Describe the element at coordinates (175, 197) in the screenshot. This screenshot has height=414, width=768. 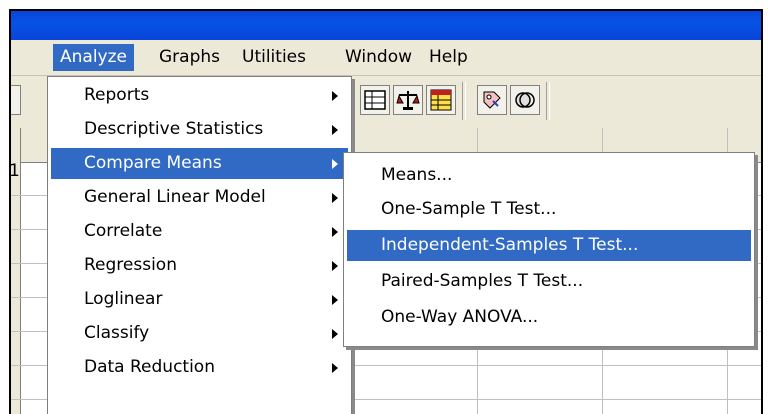
I see `menu-item-label: General Linear Model` at that location.